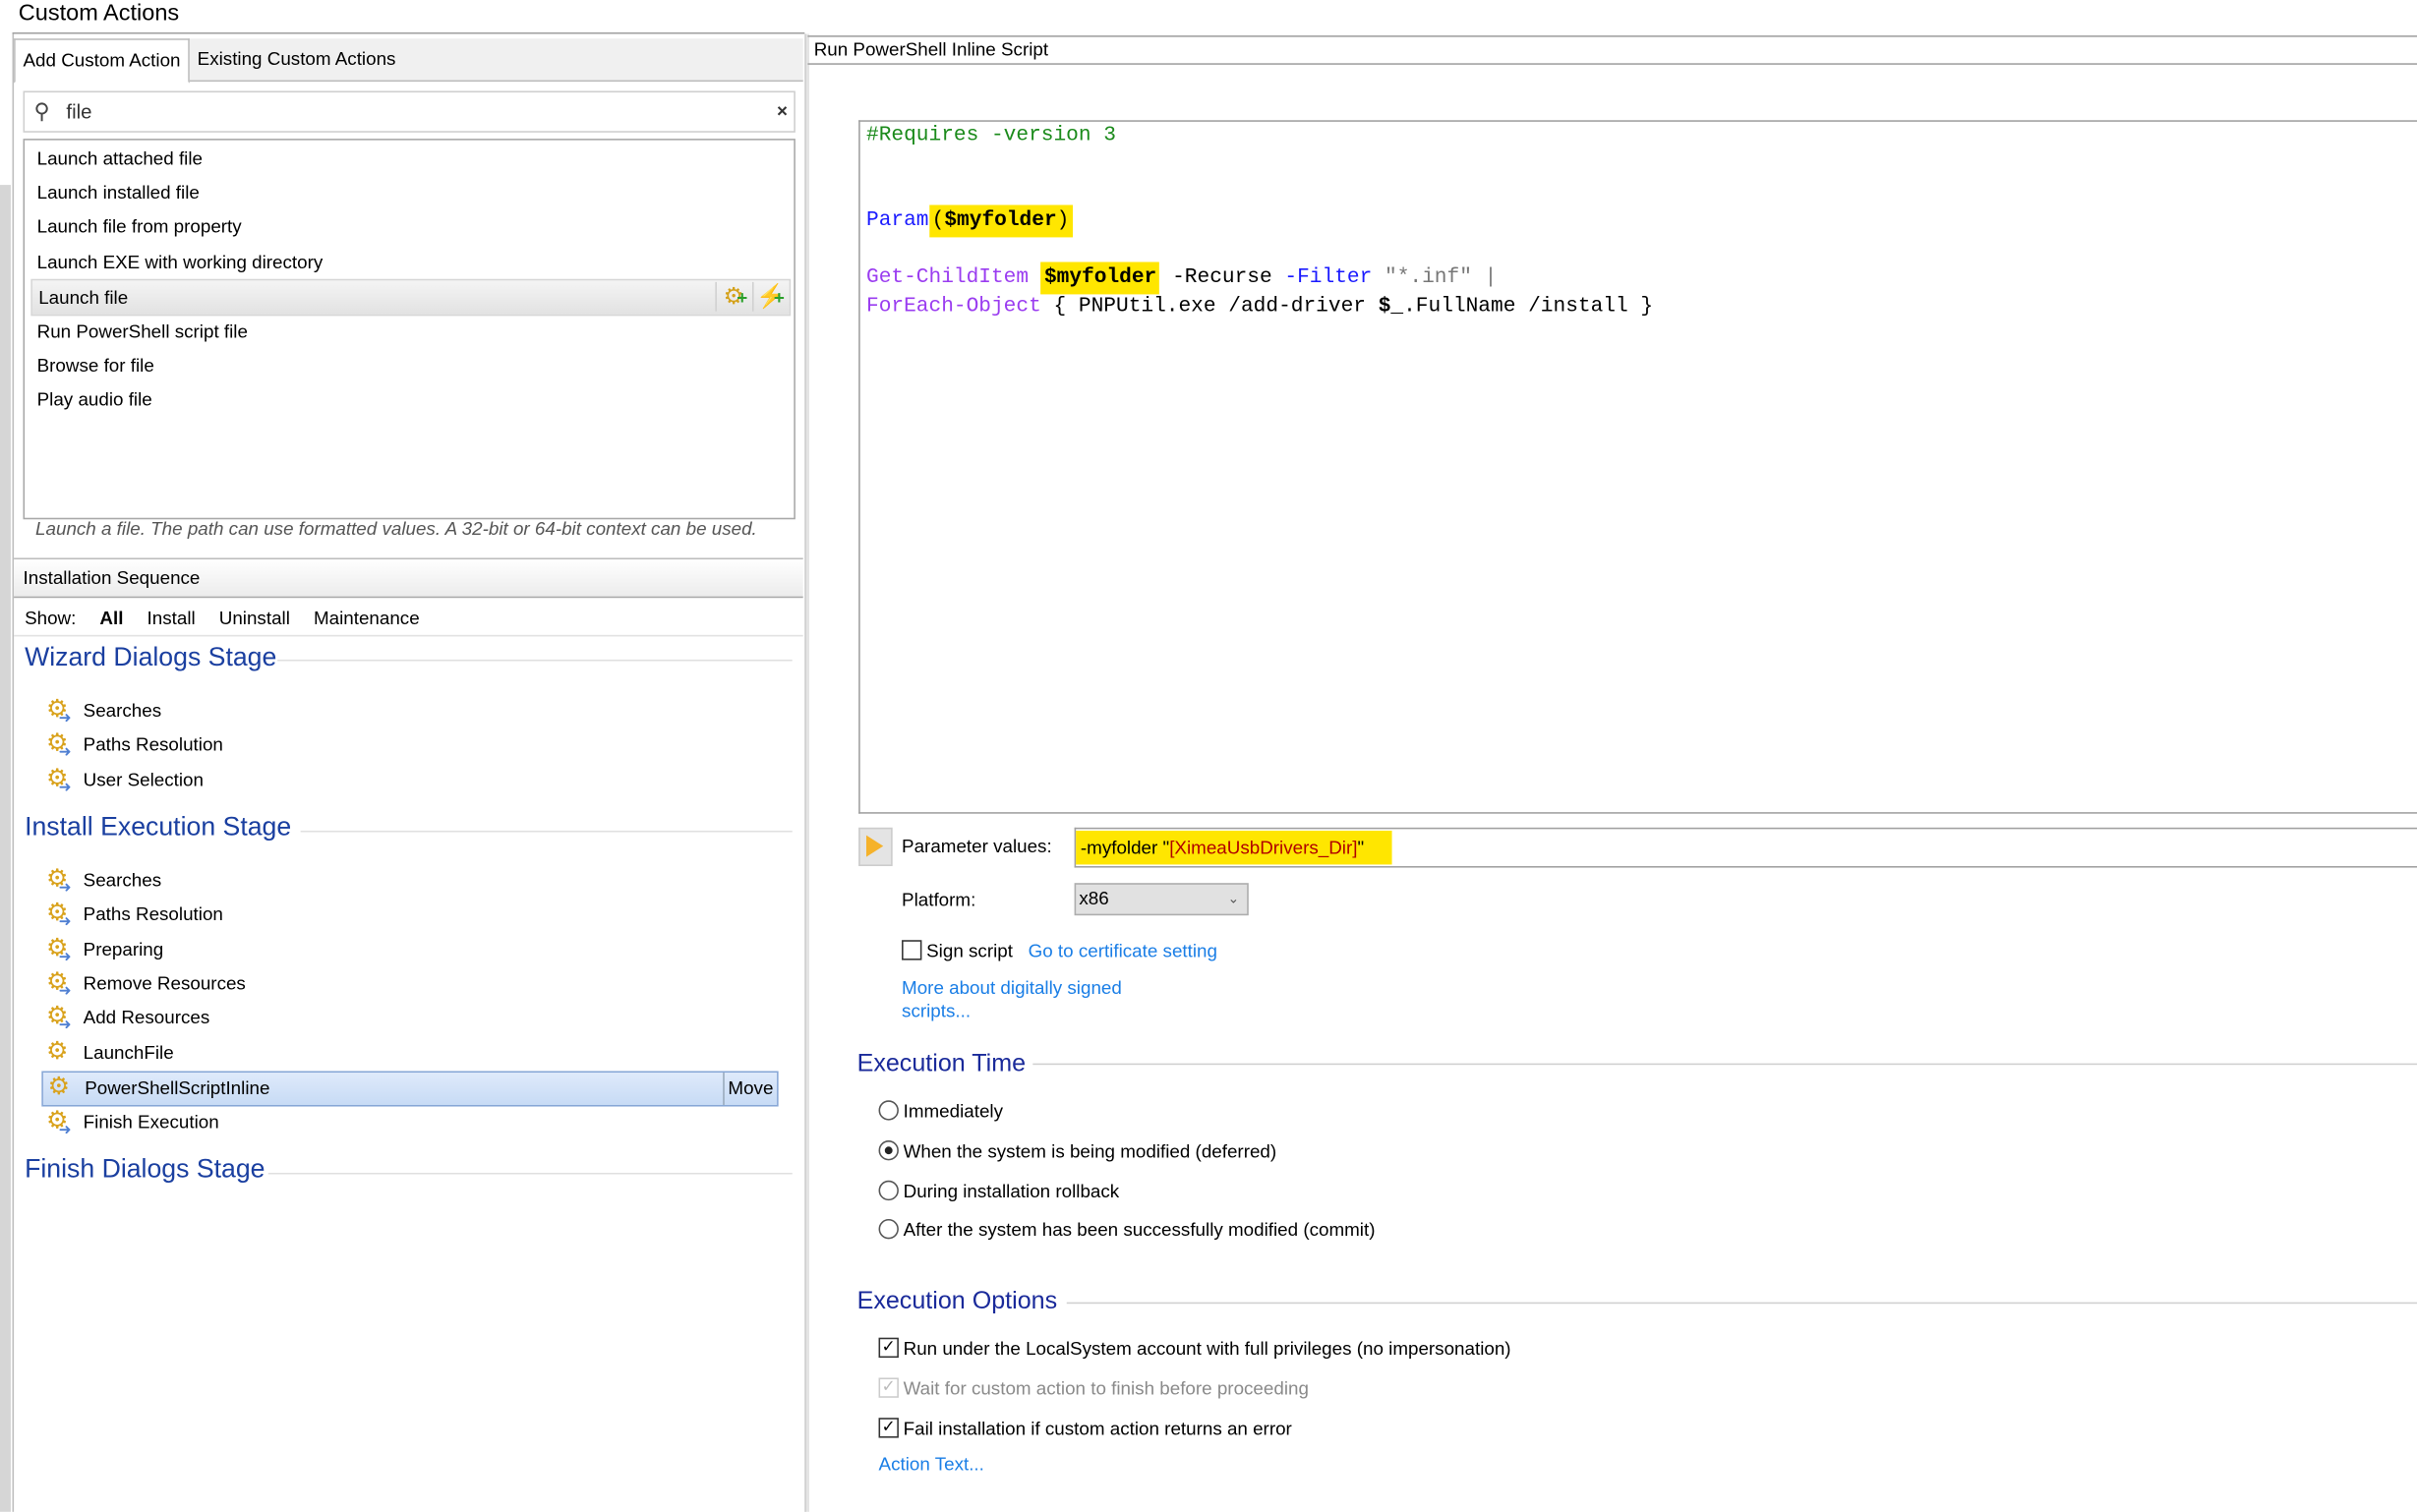  I want to click on code-token: ), so click(1063, 221).